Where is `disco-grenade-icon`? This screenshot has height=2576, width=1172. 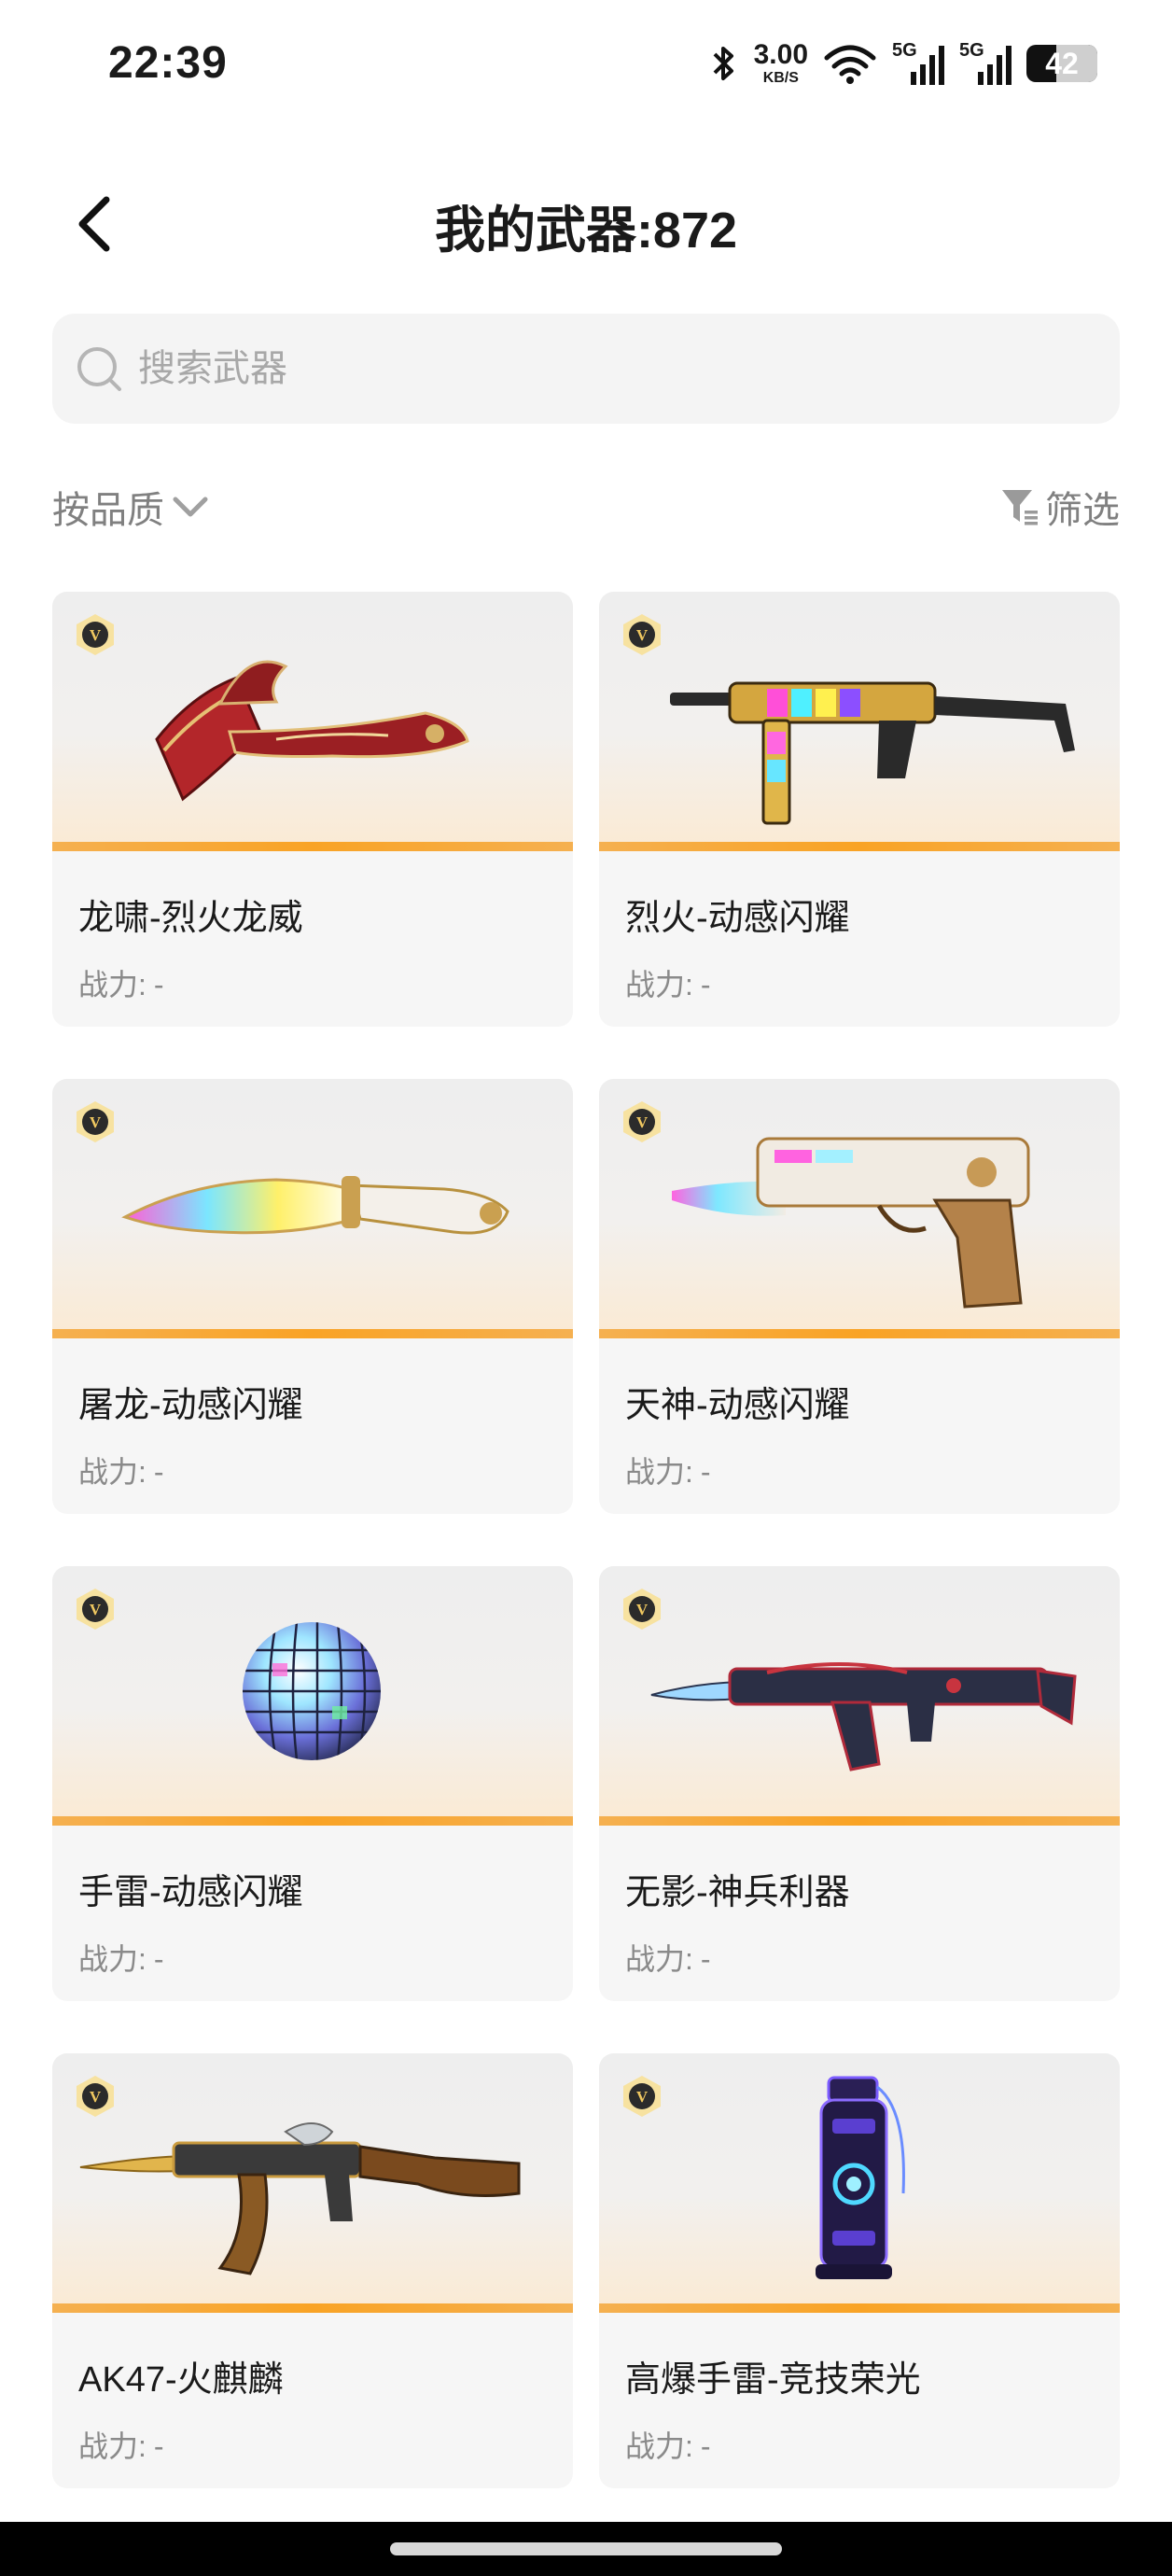
disco-grenade-icon is located at coordinates (312, 1691).